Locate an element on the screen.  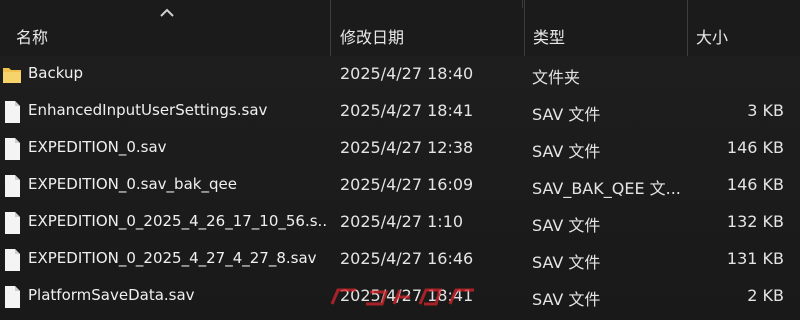
column-header-date: 修改日期 is located at coordinates (427, 28).